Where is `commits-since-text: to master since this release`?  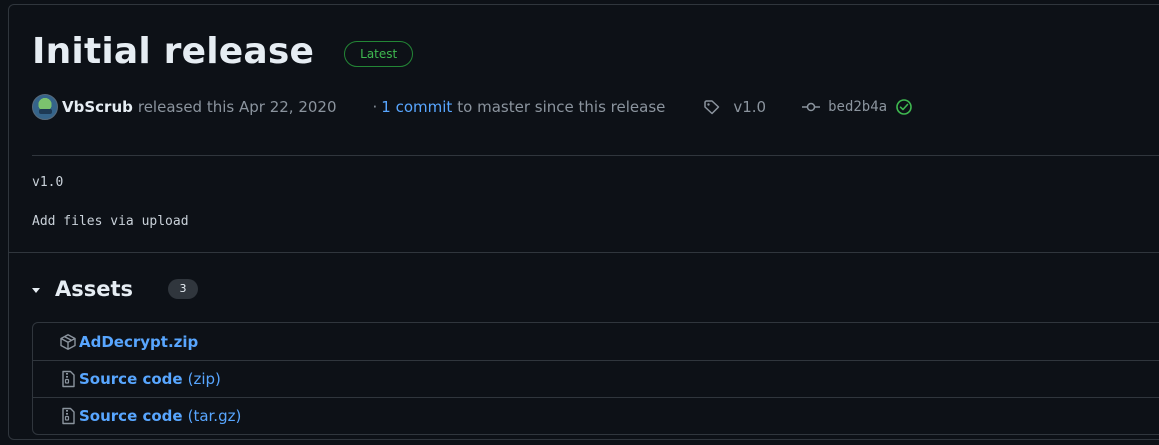 commits-since-text: to master since this release is located at coordinates (561, 107).